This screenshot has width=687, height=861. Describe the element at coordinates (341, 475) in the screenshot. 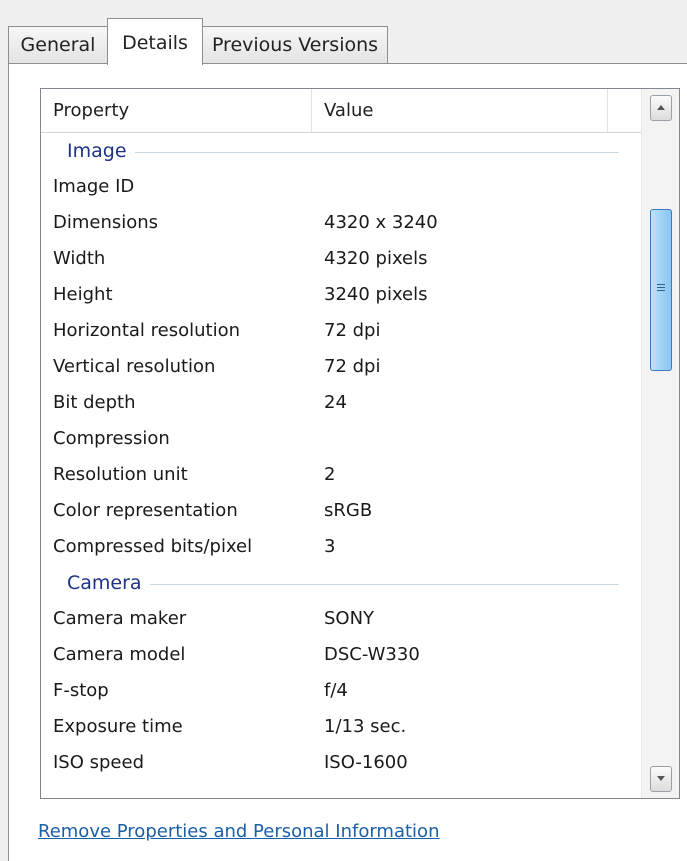

I see `property-row: Resolution unit 2` at that location.